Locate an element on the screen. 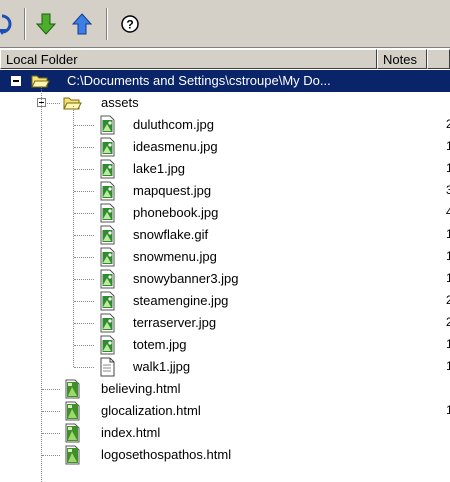  file-name-label: believing.html is located at coordinates (141, 388).